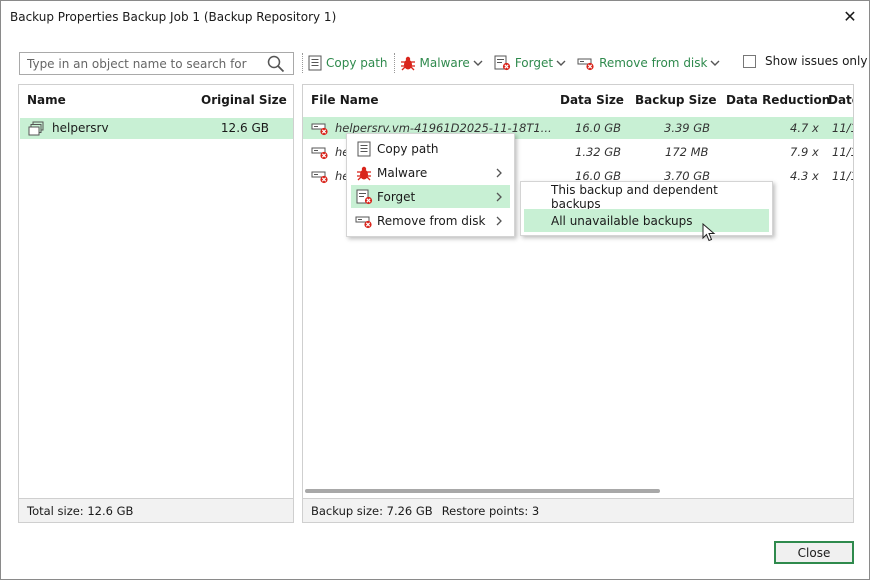  Describe the element at coordinates (430, 196) in the screenshot. I see `menu-item-forget: Forget` at that location.